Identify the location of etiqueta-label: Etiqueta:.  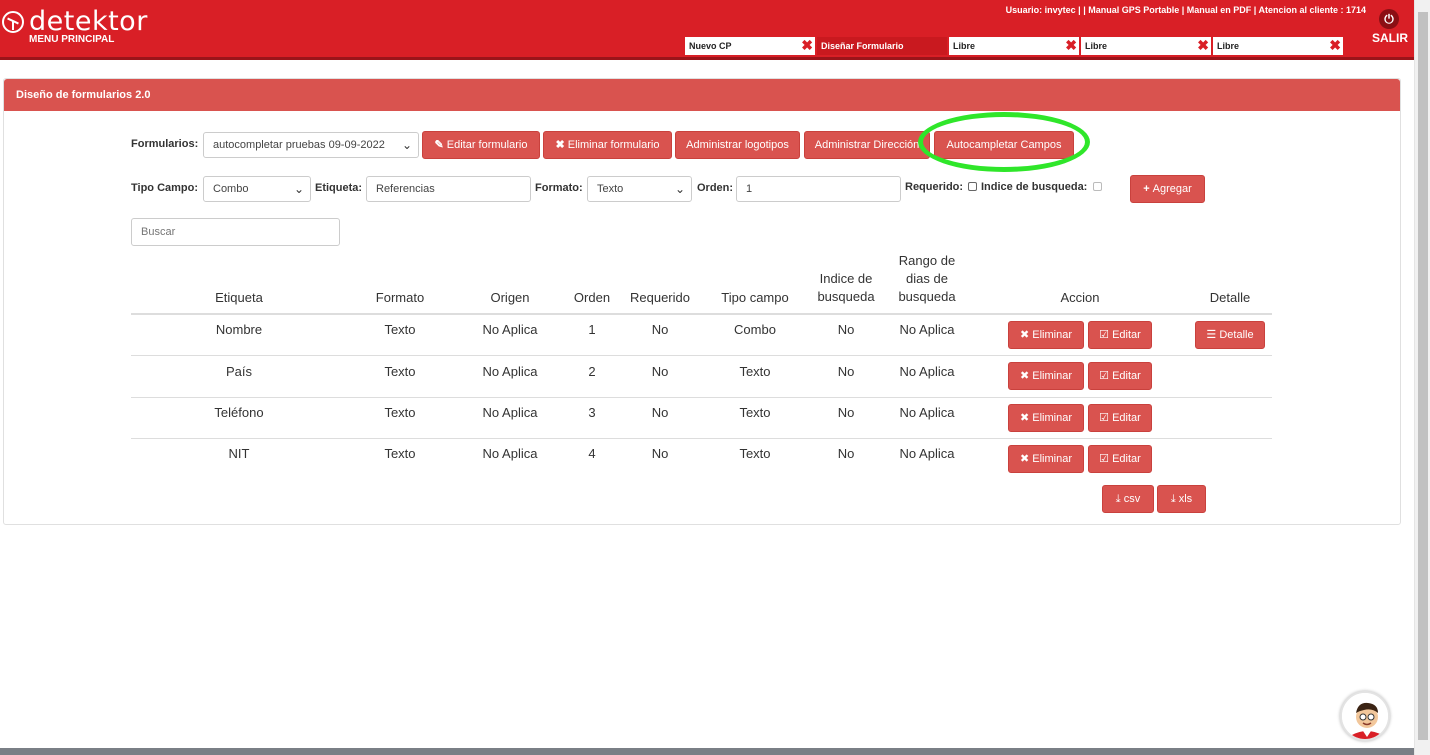
(339, 188).